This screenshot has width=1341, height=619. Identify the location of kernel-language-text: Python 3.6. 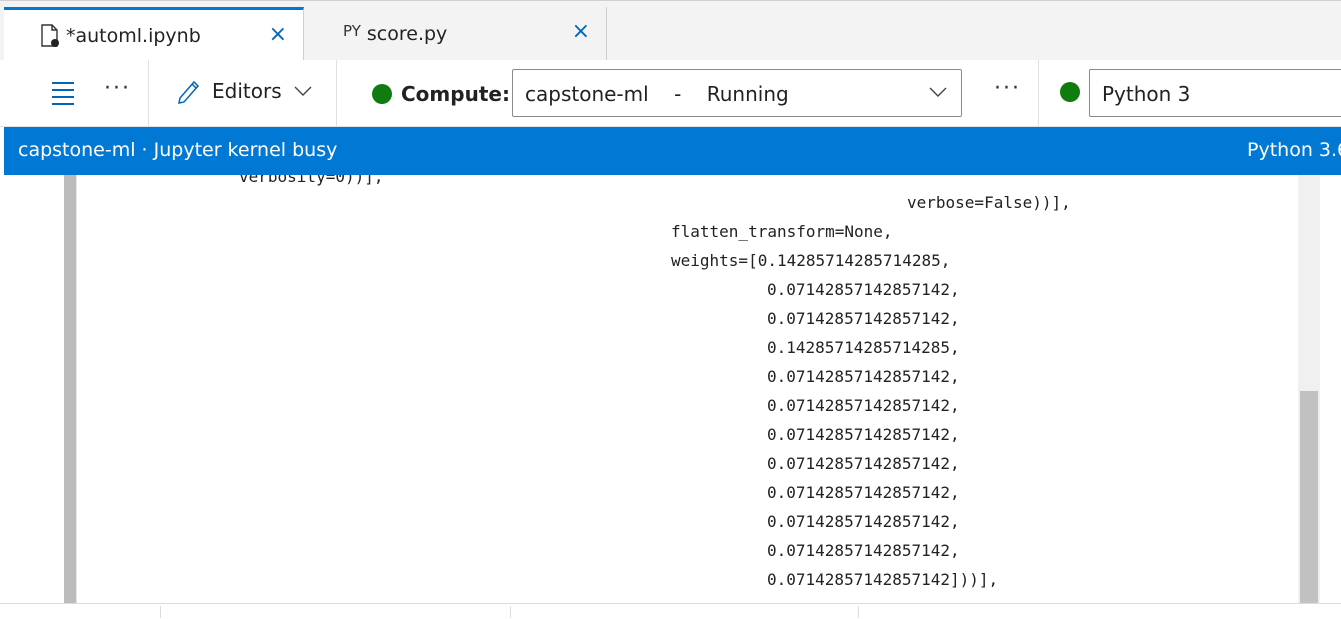
(1294, 150).